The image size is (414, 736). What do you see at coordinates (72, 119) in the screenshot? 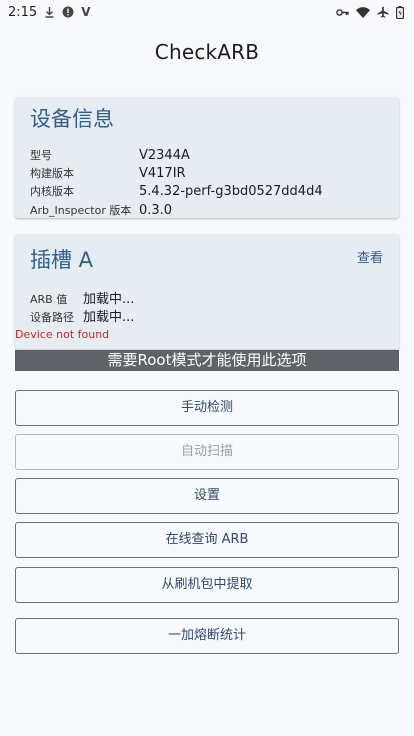
I see `device-info-heading: 设备信息` at bounding box center [72, 119].